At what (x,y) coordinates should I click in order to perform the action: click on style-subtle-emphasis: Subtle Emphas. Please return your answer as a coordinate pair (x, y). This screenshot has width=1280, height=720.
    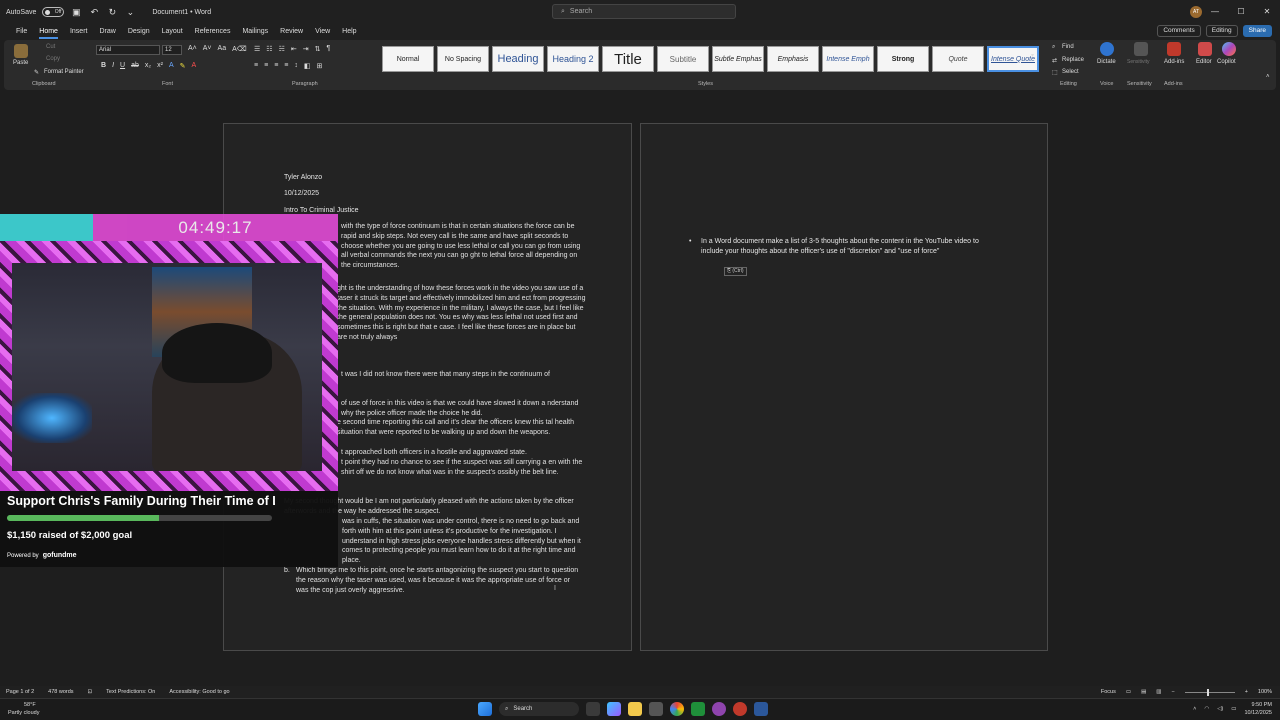
    Looking at the image, I should click on (738, 59).